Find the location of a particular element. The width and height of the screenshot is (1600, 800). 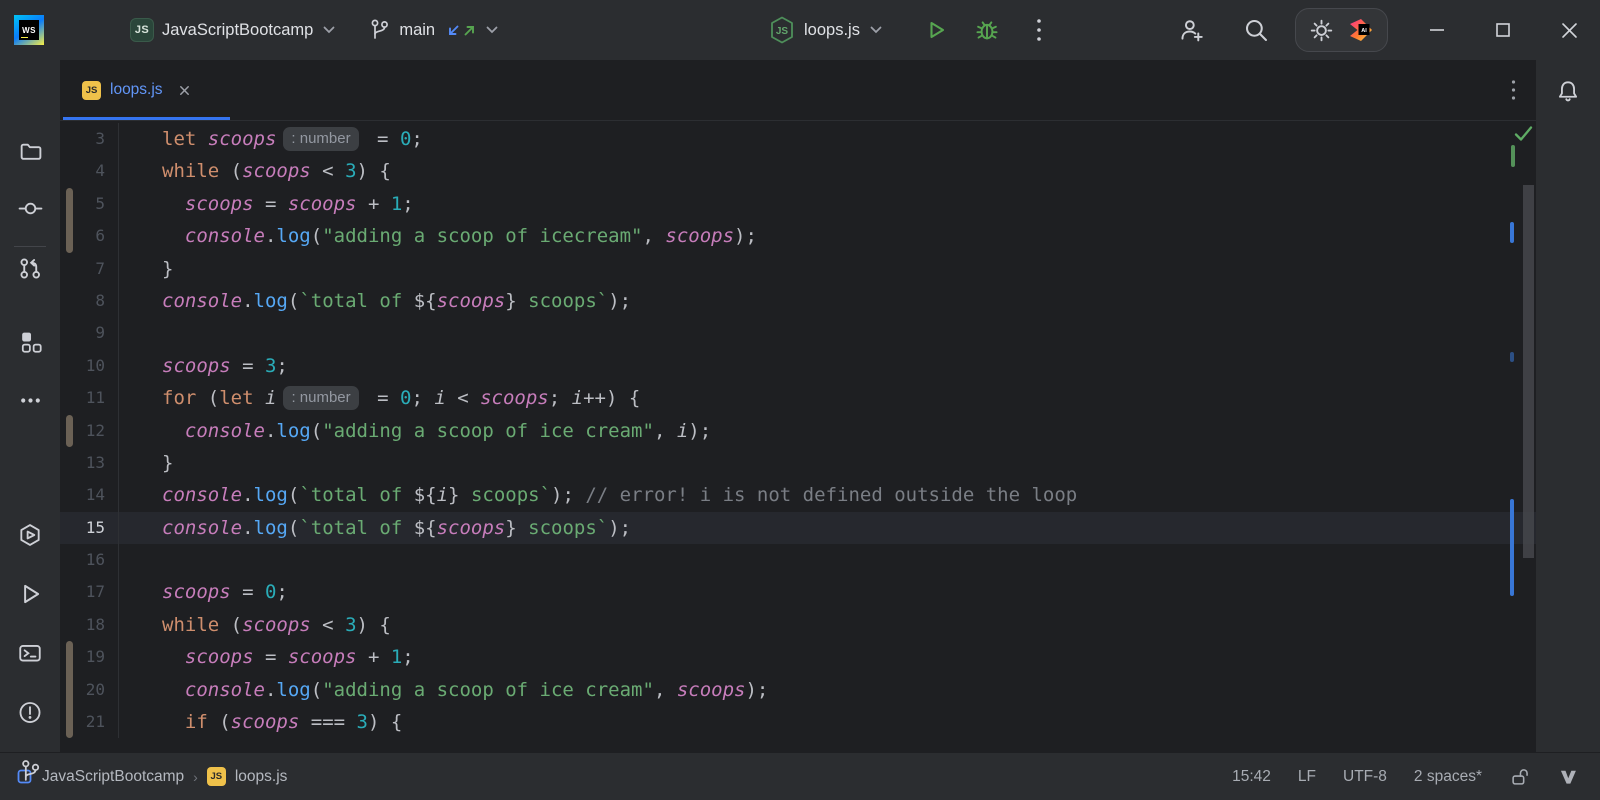

run-configuration-widget: JS loops.js is located at coordinates (825, 30).